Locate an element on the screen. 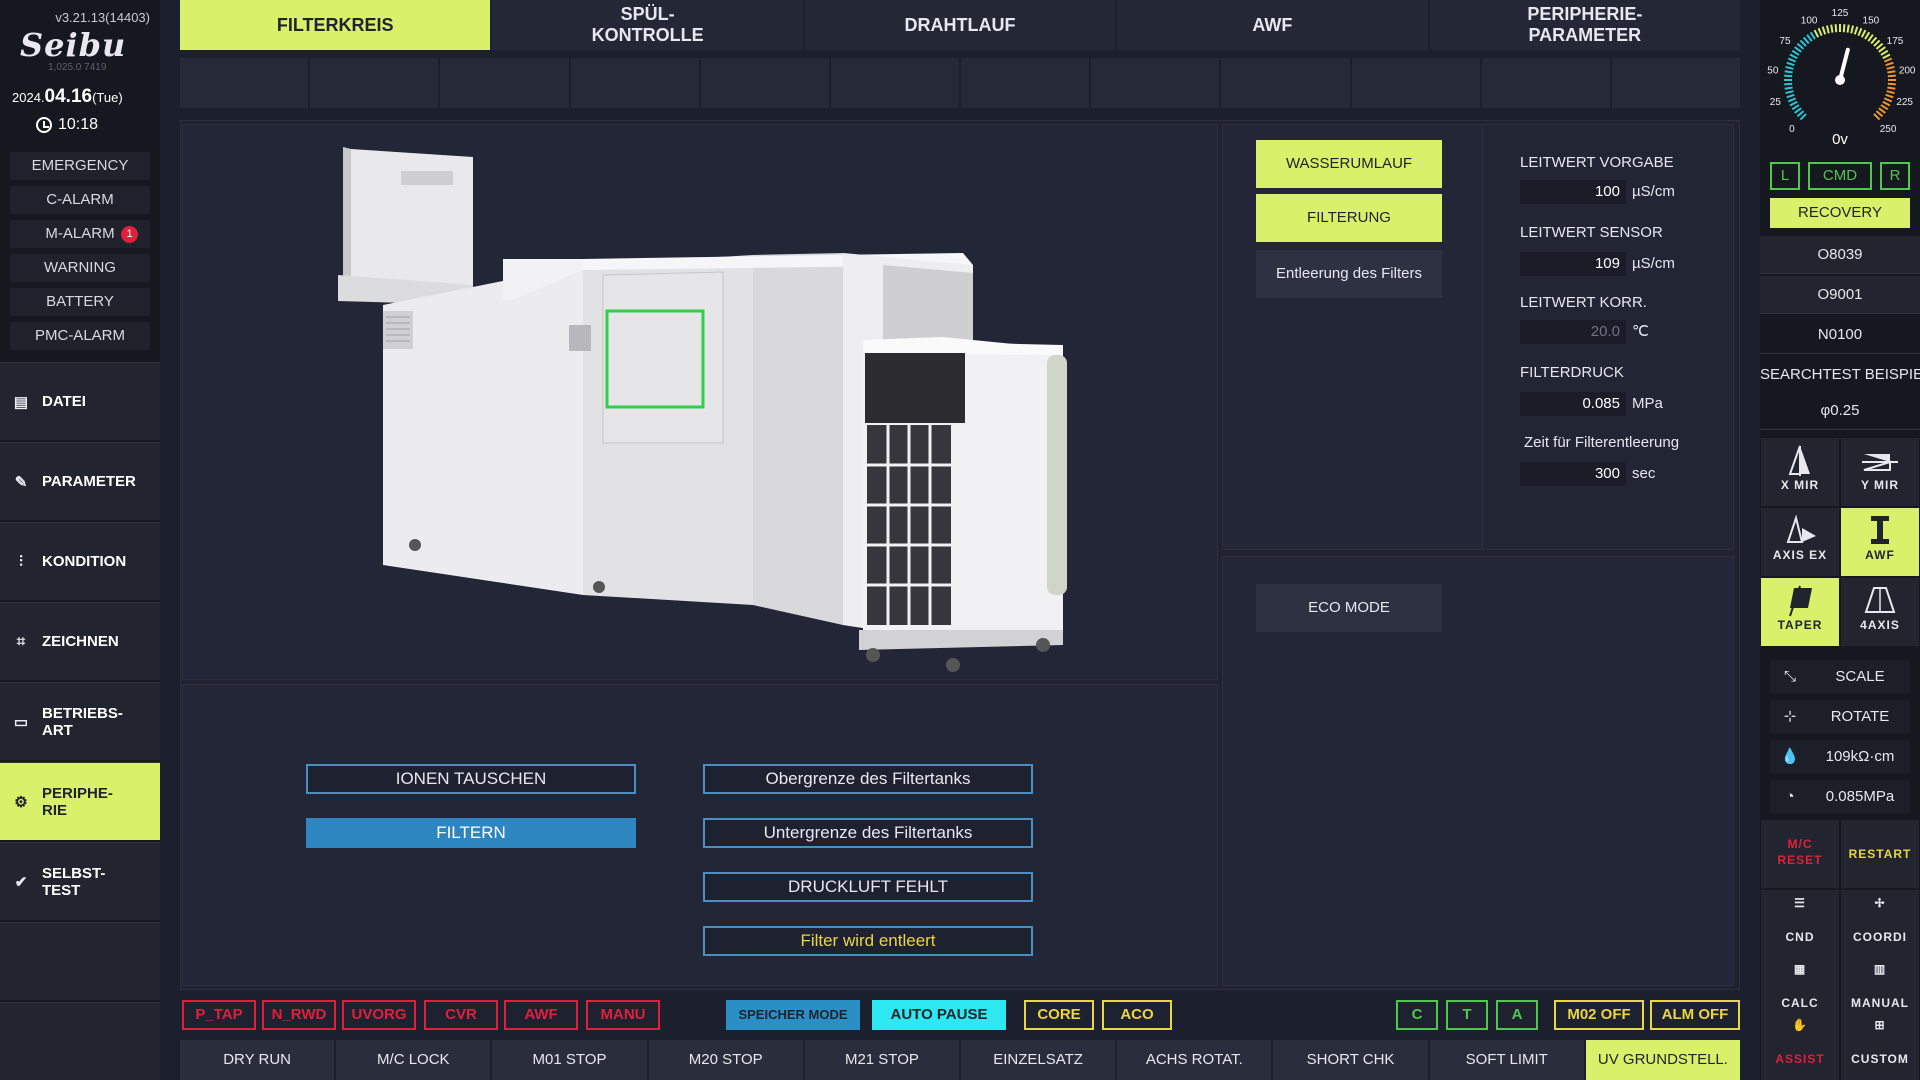  assist-button: ✋ ASSIST is located at coordinates (1800, 1046).